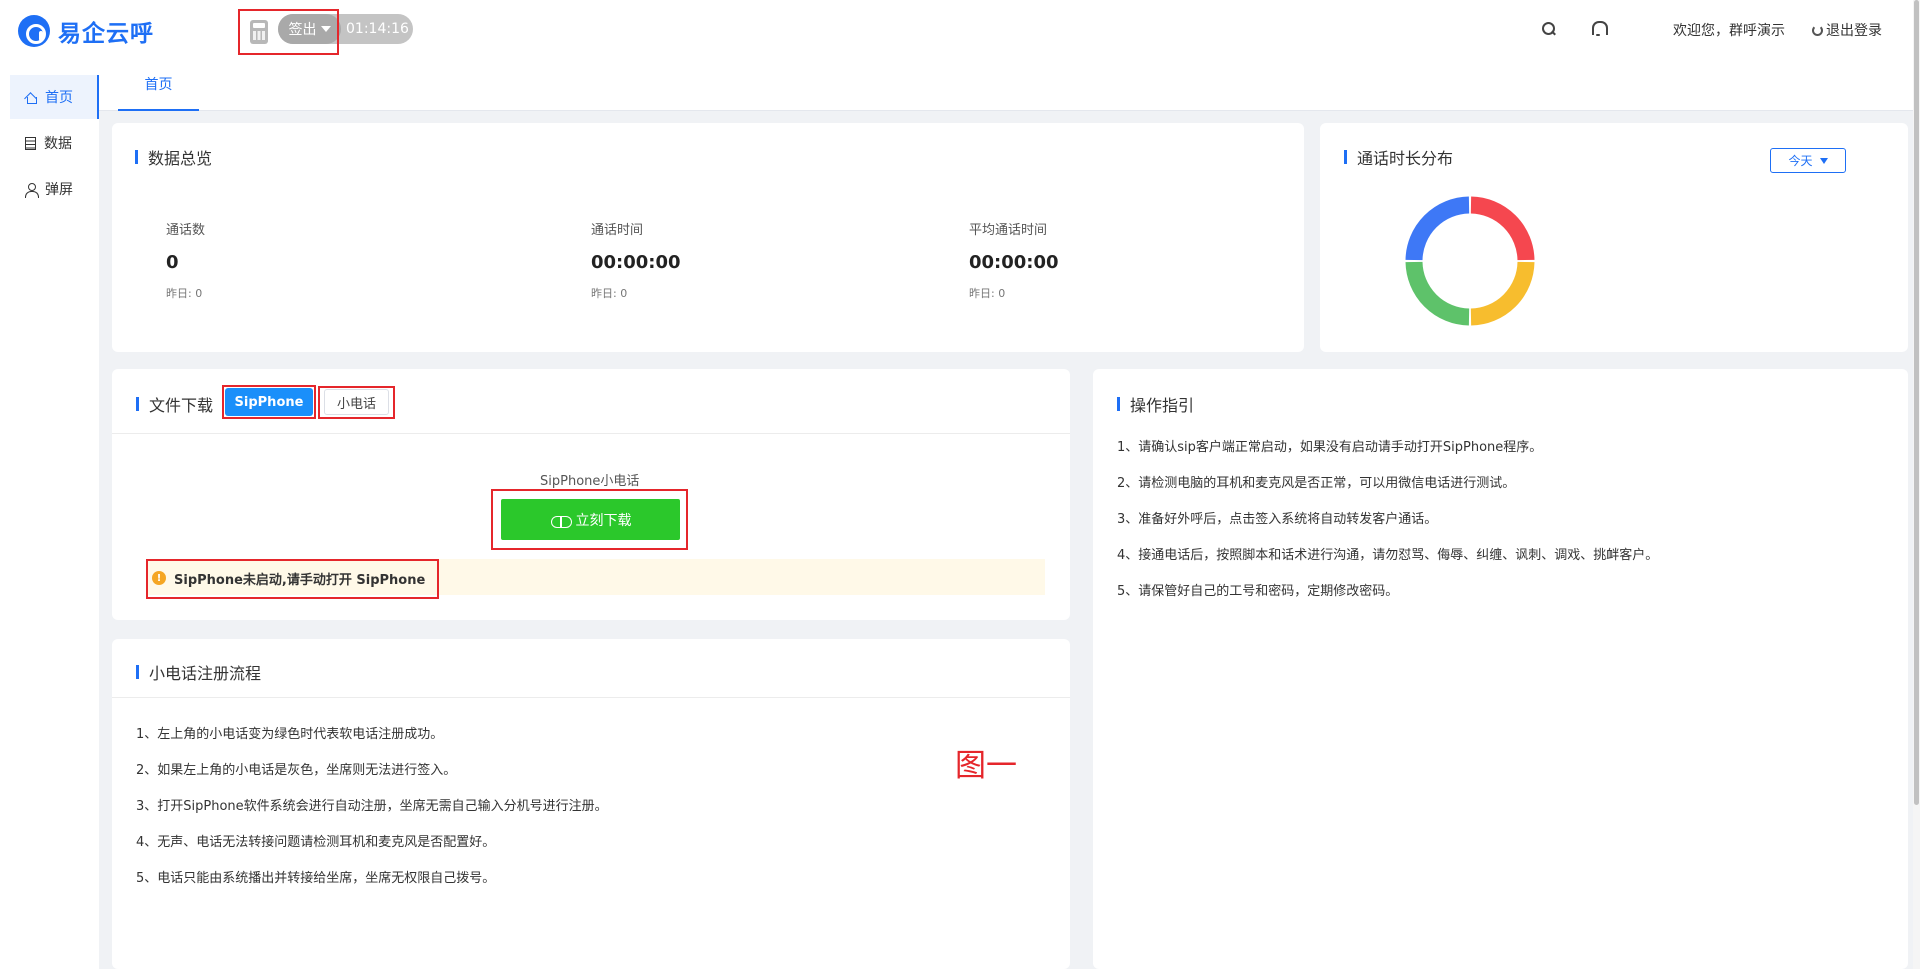 This screenshot has width=1920, height=969. I want to click on page-scrollbar-thumb, so click(1916, 402).